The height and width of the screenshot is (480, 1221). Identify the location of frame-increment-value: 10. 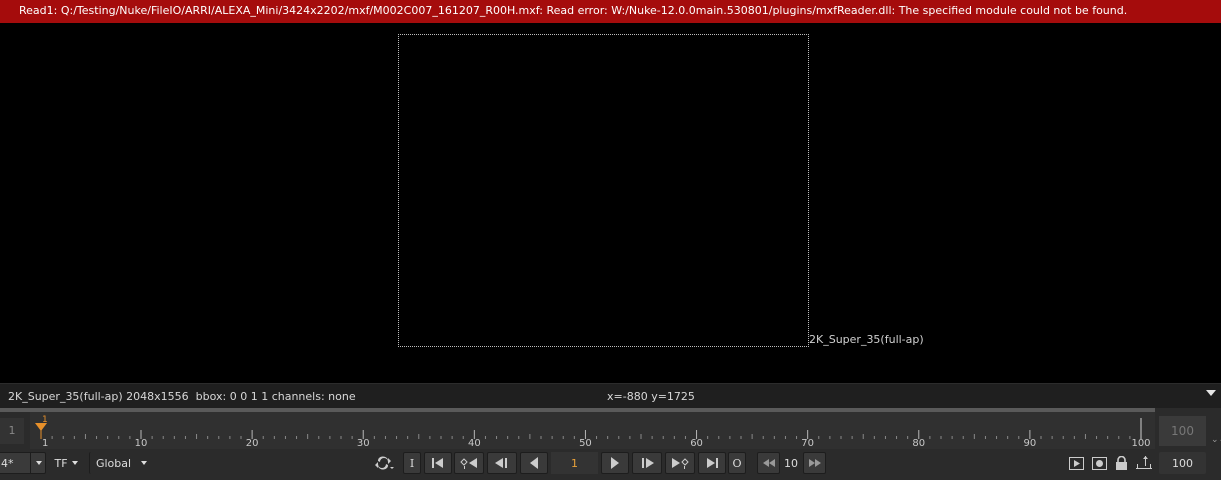
(791, 463).